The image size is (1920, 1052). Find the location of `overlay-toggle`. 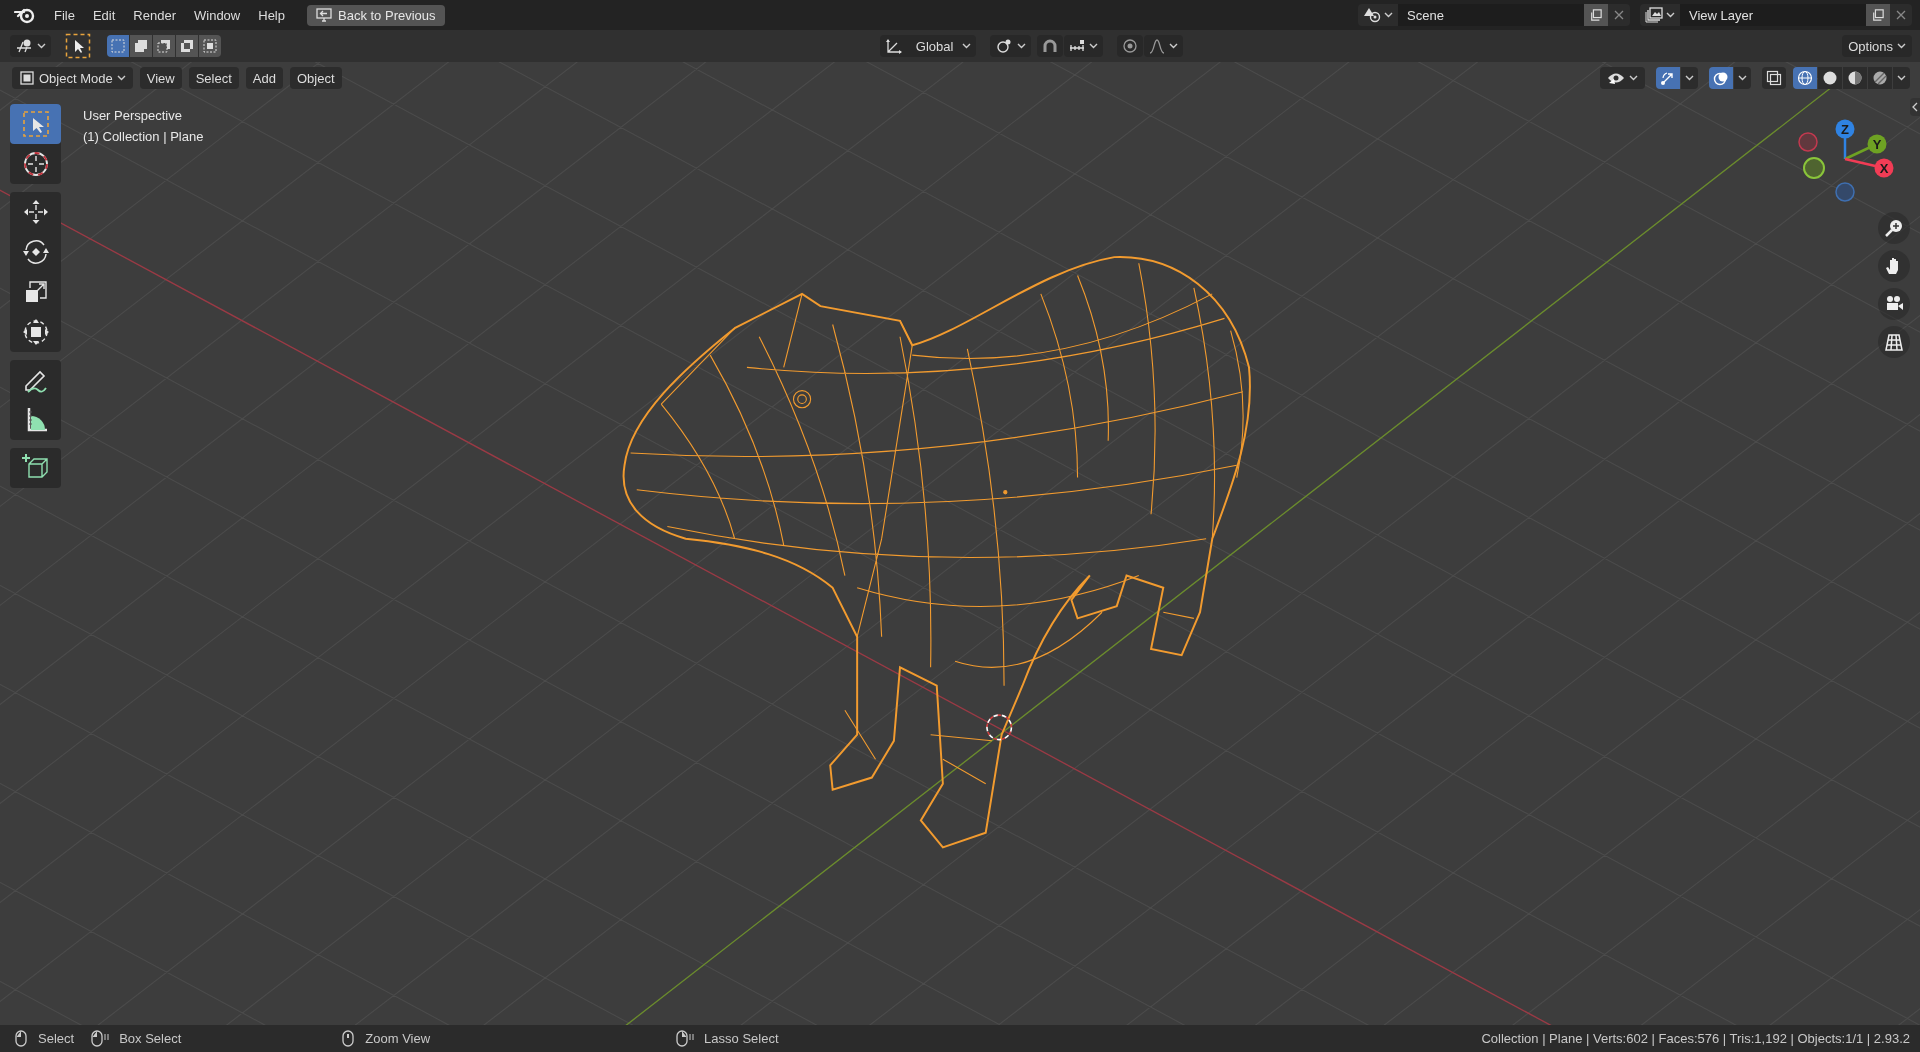

overlay-toggle is located at coordinates (1721, 78).